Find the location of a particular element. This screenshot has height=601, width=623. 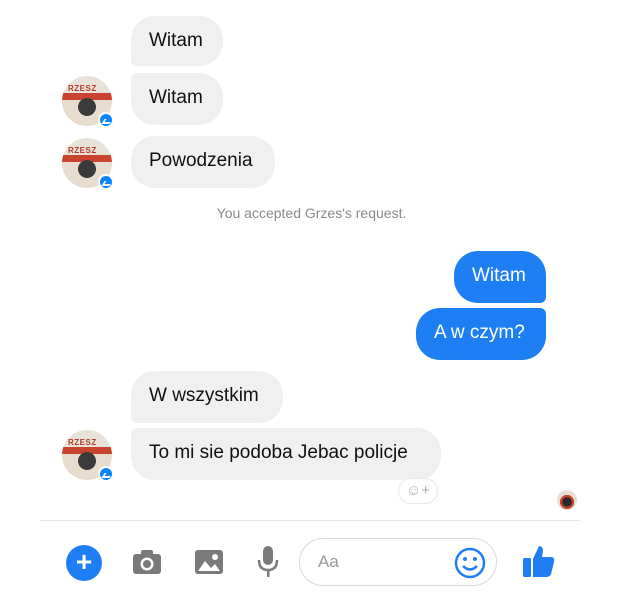

message-bubble-incoming: W wszystkim is located at coordinates (207, 397).